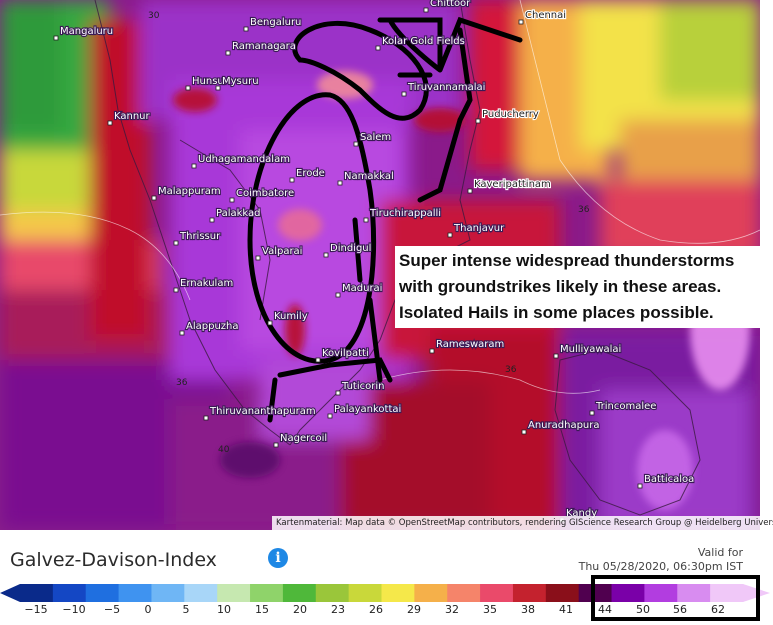 The width and height of the screenshot is (773, 625). I want to click on city-label: Batticaloa, so click(669, 479).